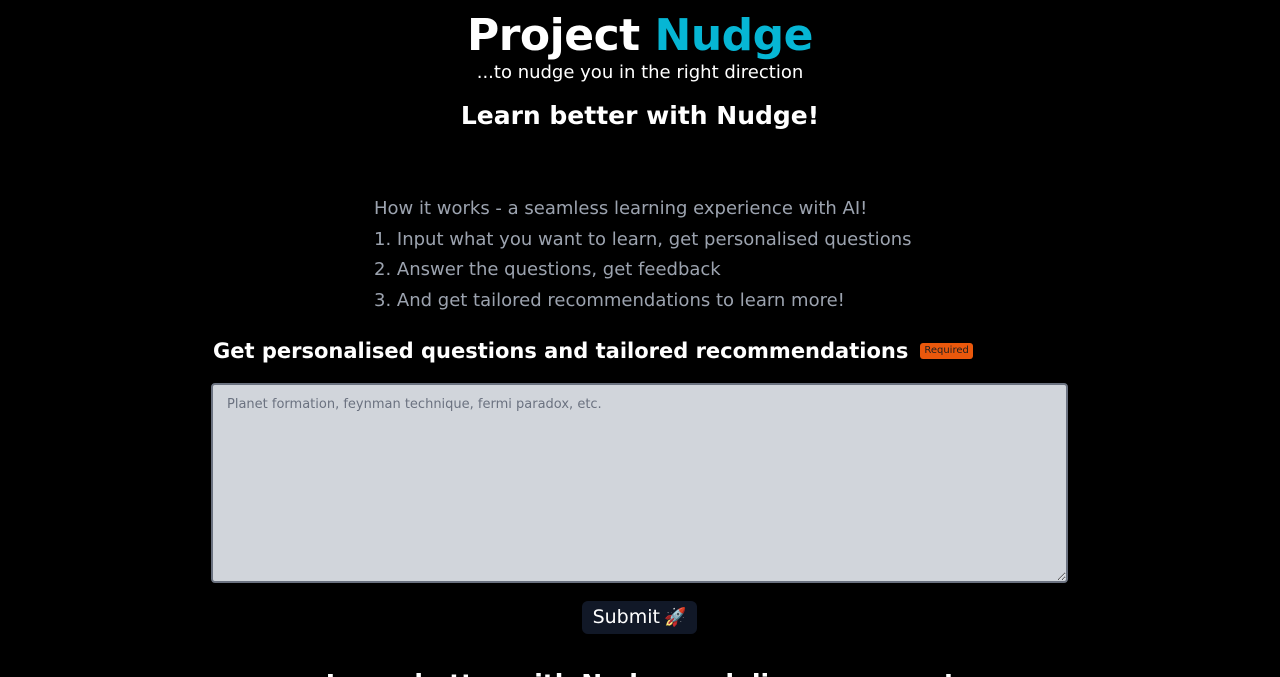 Image resolution: width=1280 pixels, height=677 pixels. I want to click on required-badge: Required, so click(946, 351).